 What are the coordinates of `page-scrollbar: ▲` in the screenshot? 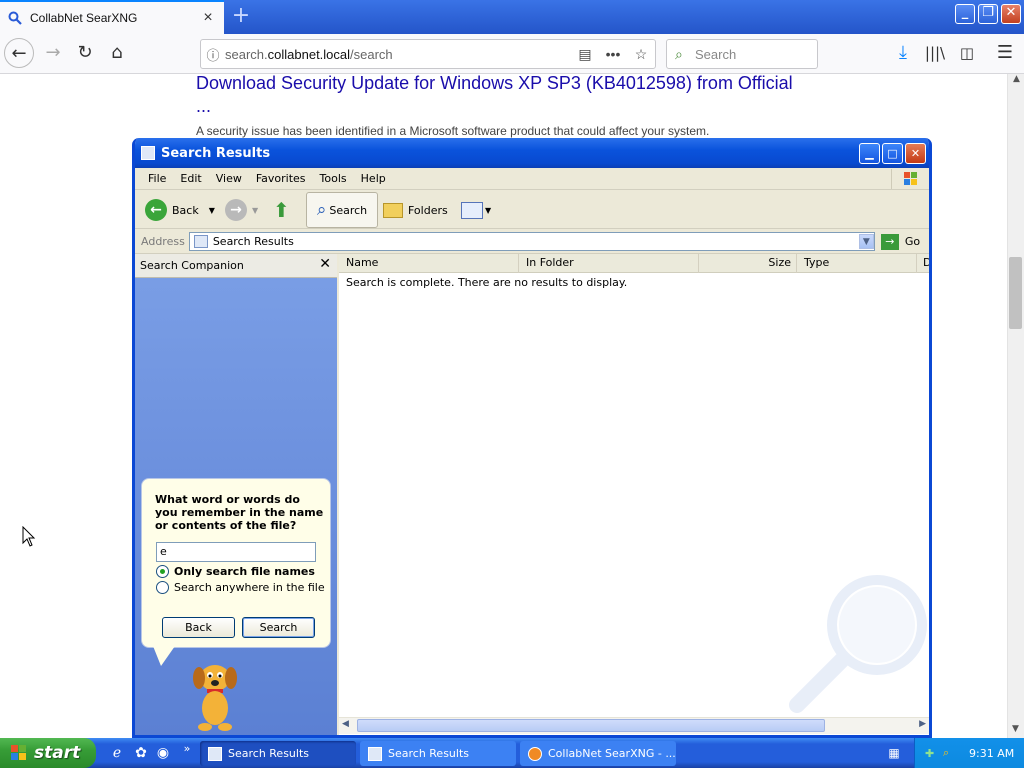 It's located at (1015, 406).